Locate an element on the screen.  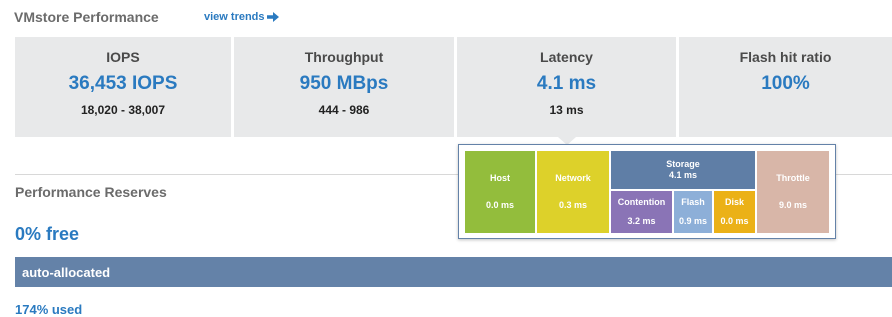
iops-card: IOPS 36,453 IOPS 18,020 - 38,007 is located at coordinates (123, 87).